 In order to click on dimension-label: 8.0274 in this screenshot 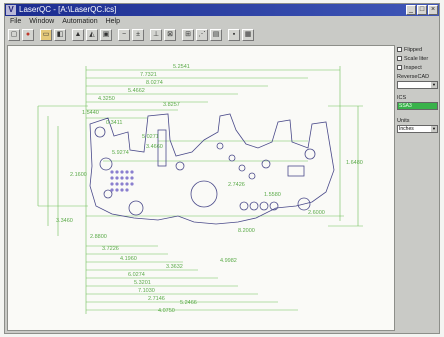, I will do `click(154, 83)`.